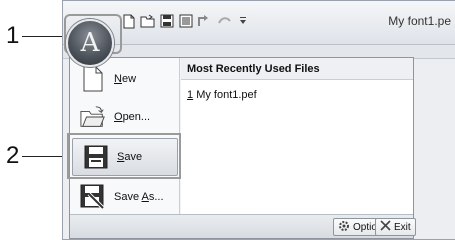 Image resolution: width=455 pixels, height=240 pixels. I want to click on callout-number-1: 1, so click(13, 35).